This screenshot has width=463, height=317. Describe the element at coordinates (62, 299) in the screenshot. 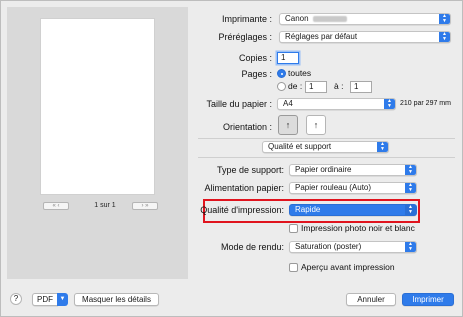

I see `chevron-down-icon: ▼` at that location.